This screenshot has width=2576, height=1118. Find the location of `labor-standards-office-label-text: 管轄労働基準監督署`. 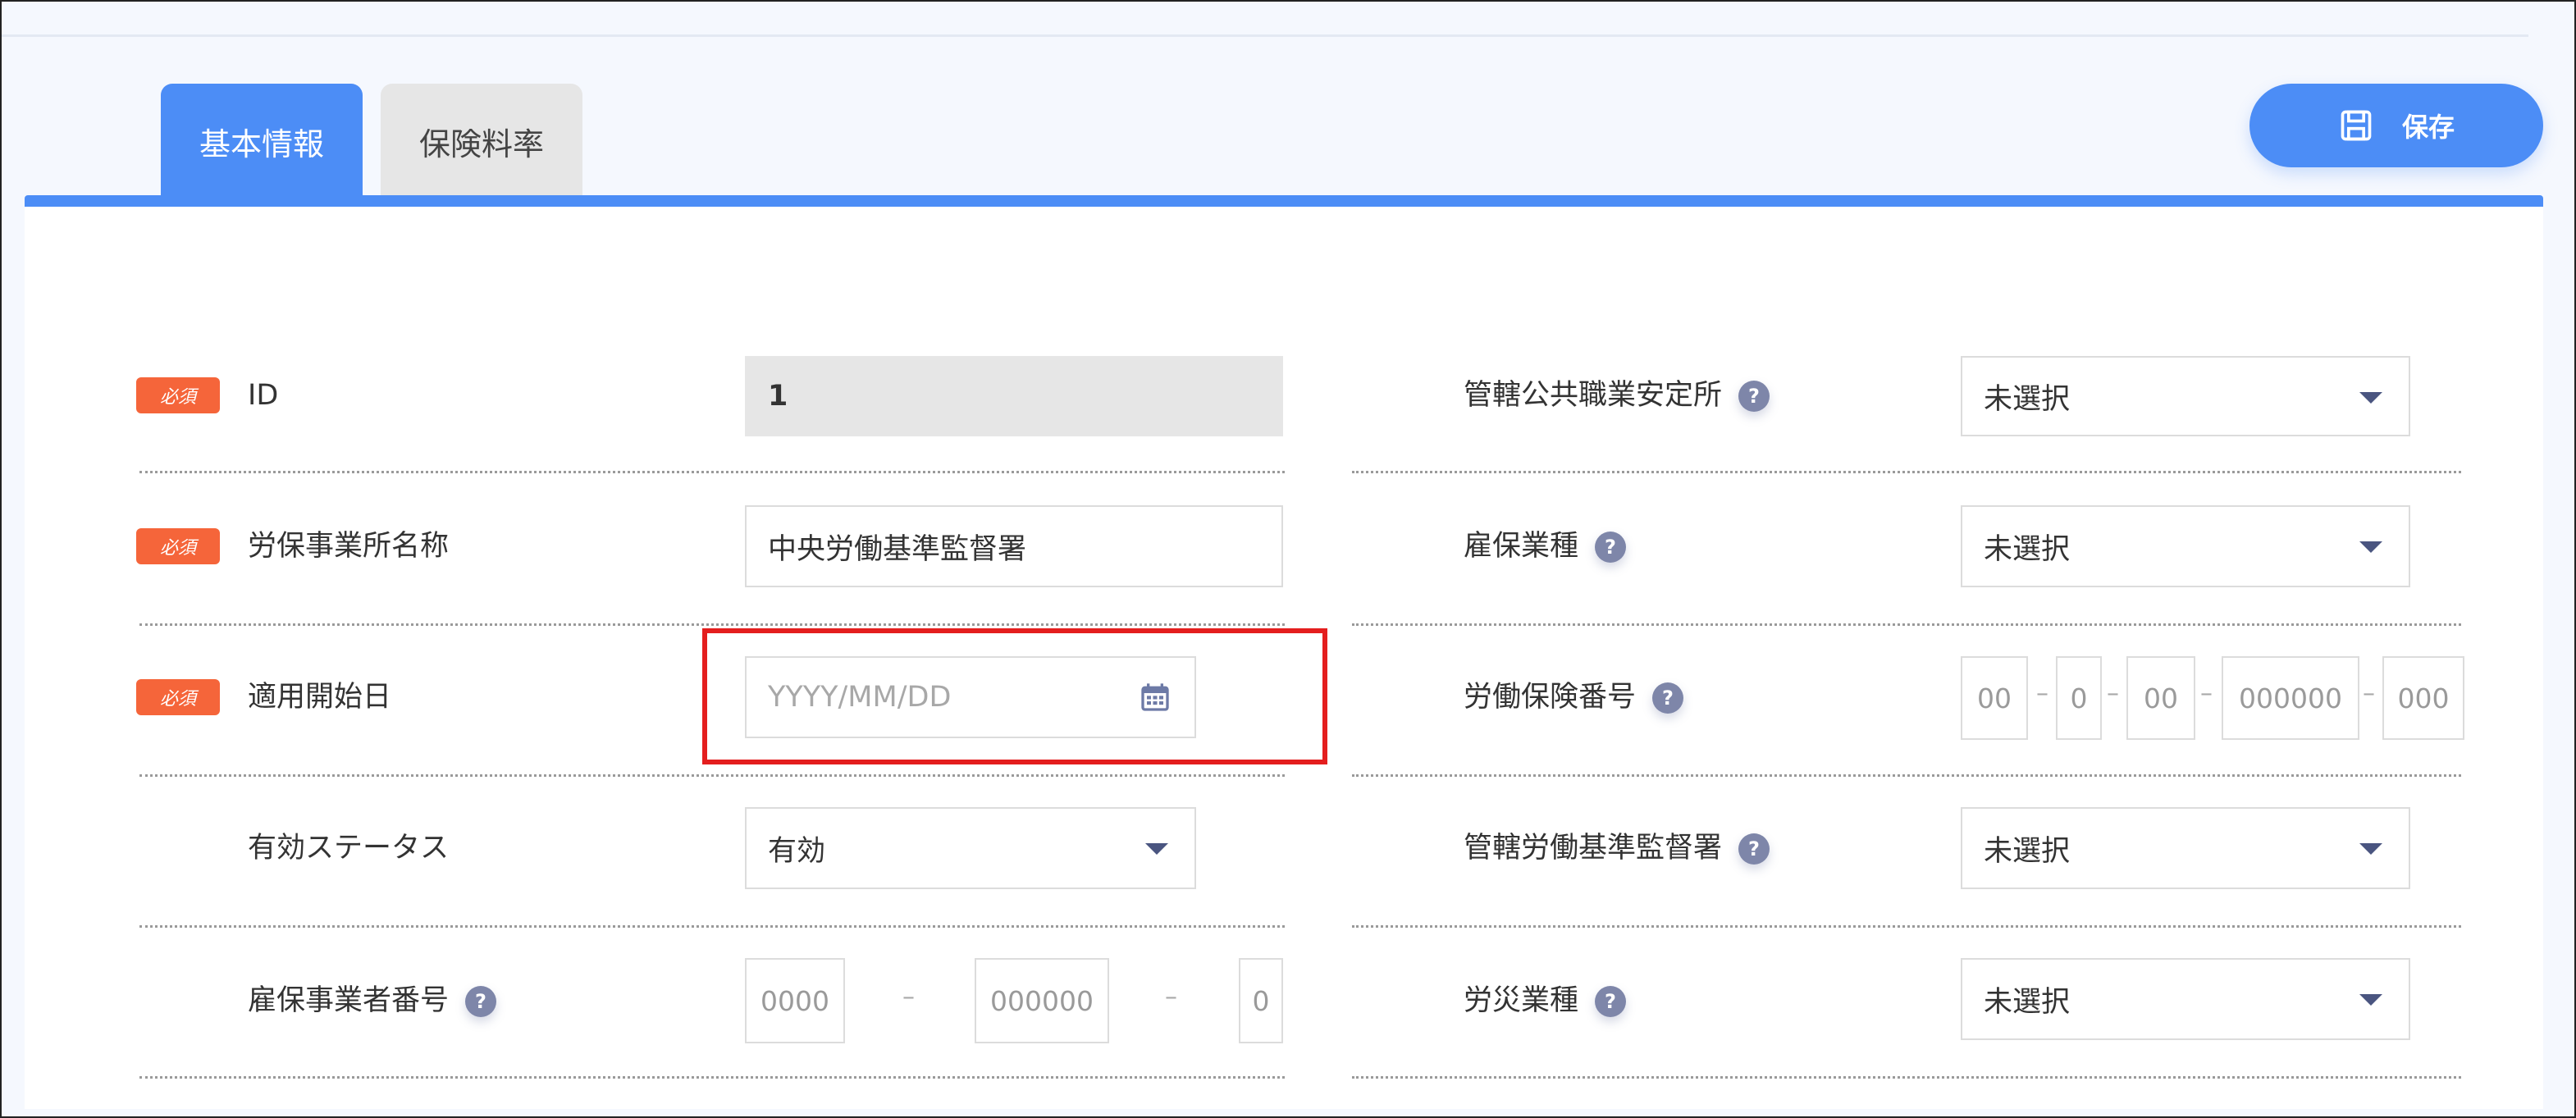

labor-standards-office-label-text: 管轄労働基準監督署 is located at coordinates (1594, 848).